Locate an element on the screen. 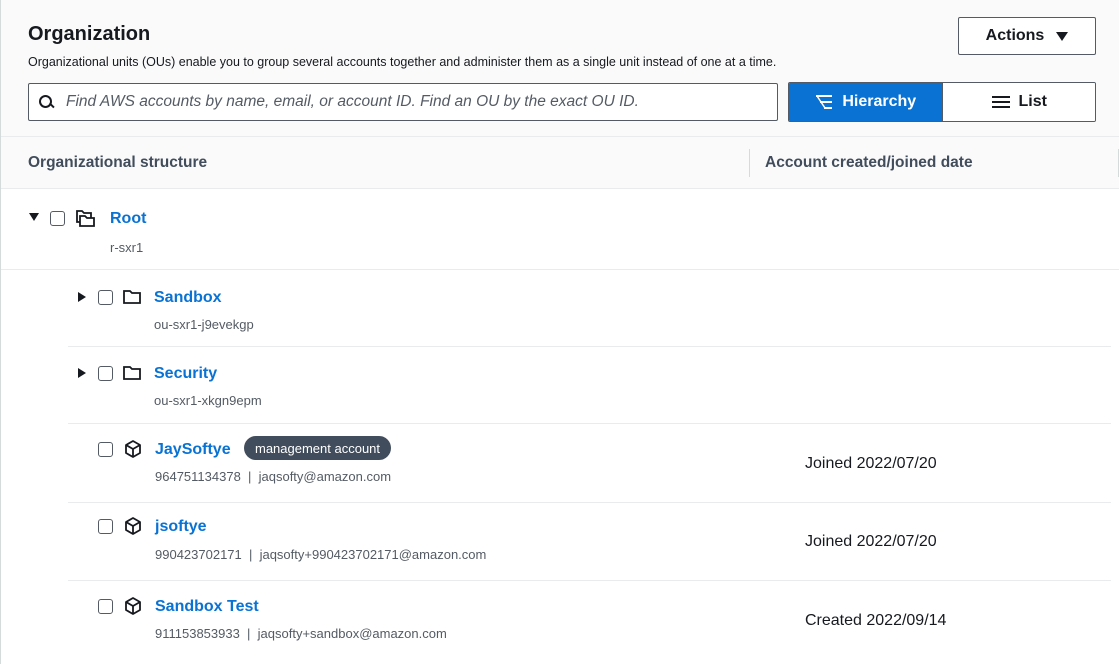 This screenshot has width=1119, height=664. column-divider is located at coordinates (749, 163).